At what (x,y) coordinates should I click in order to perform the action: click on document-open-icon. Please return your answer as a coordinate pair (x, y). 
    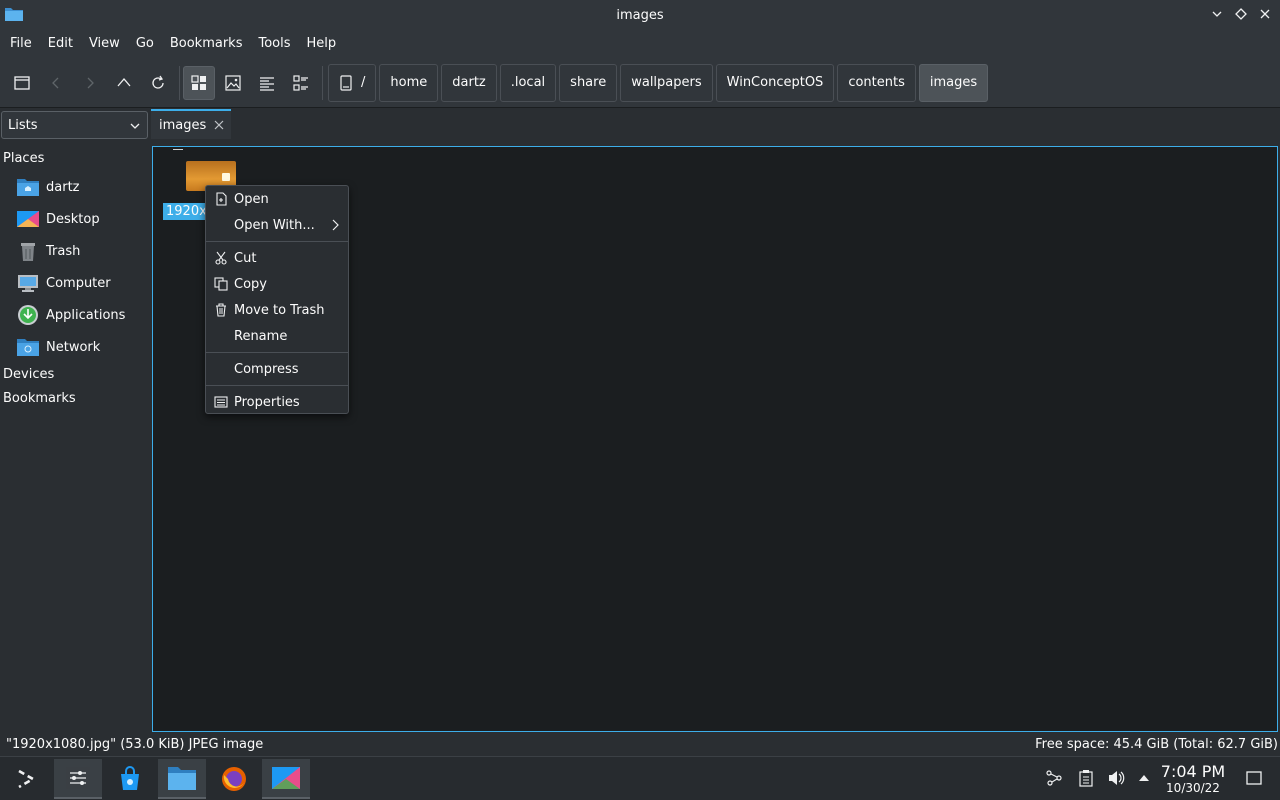
    Looking at the image, I should click on (221, 199).